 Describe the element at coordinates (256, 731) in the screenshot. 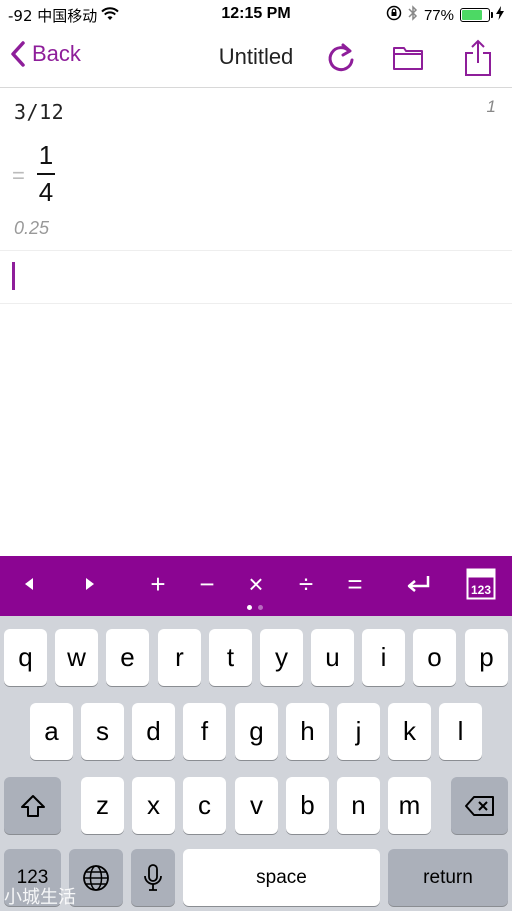

I see `key-g: g` at that location.